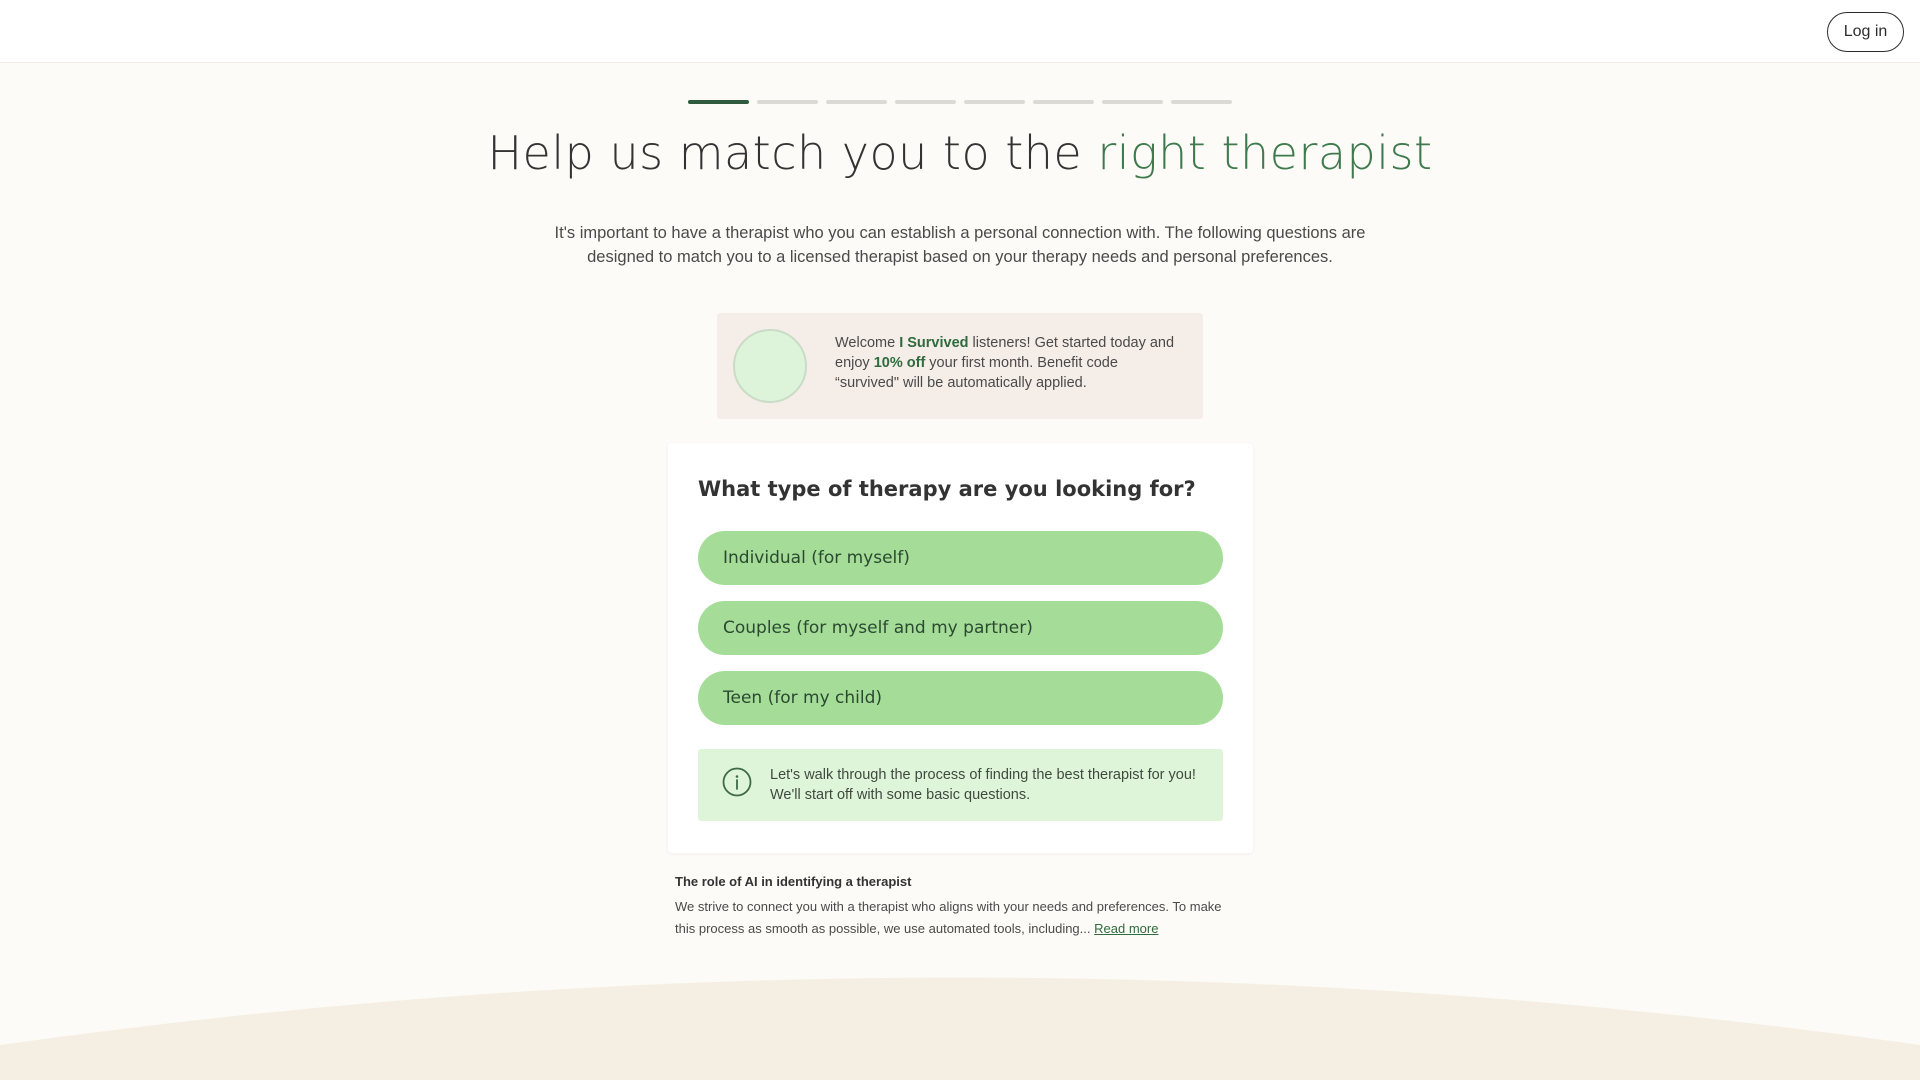 This screenshot has height=1080, width=1920. What do you see at coordinates (960, 31) in the screenshot?
I see `top-navigation-bar: Log in` at bounding box center [960, 31].